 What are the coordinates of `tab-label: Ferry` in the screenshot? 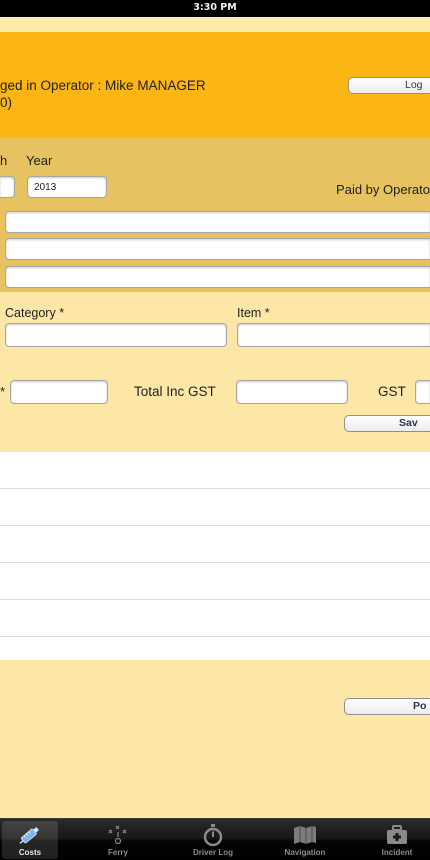 It's located at (117, 852).